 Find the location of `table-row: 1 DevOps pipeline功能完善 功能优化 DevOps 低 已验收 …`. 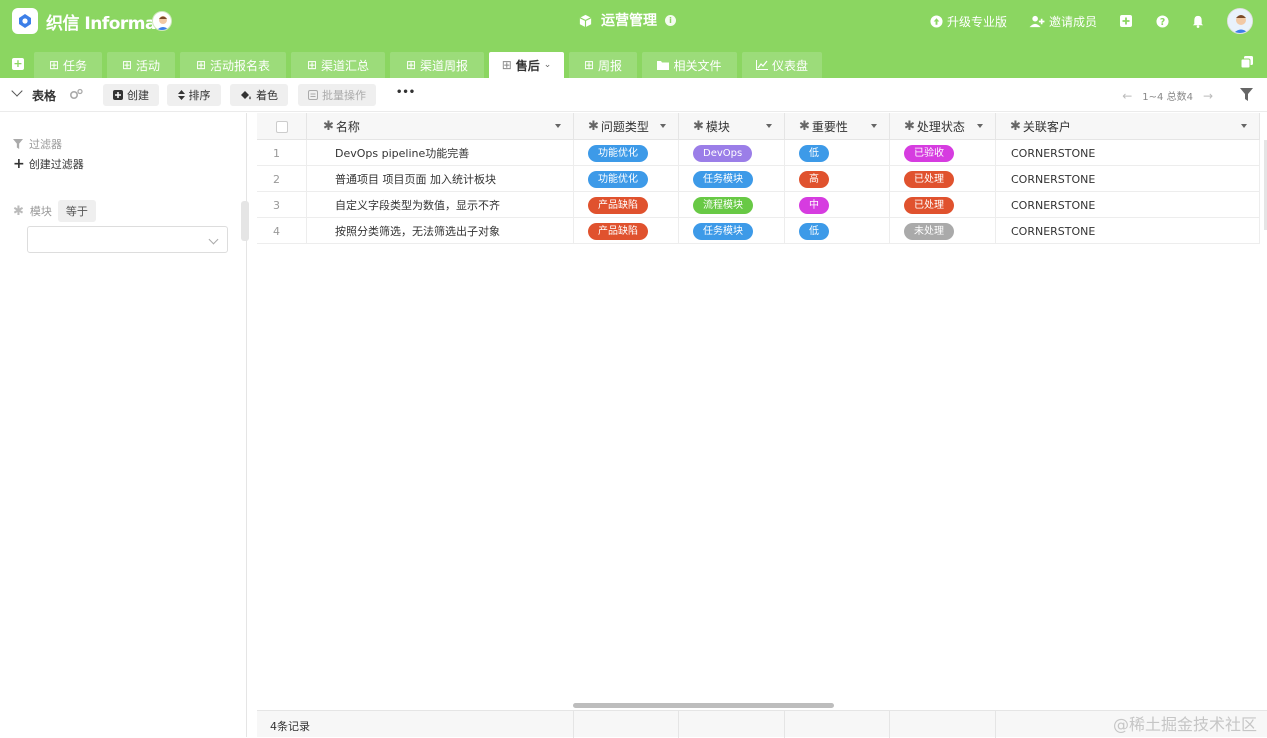

table-row: 1 DevOps pipeline功能完善 功能优化 DevOps 低 已验收 … is located at coordinates (758, 153).